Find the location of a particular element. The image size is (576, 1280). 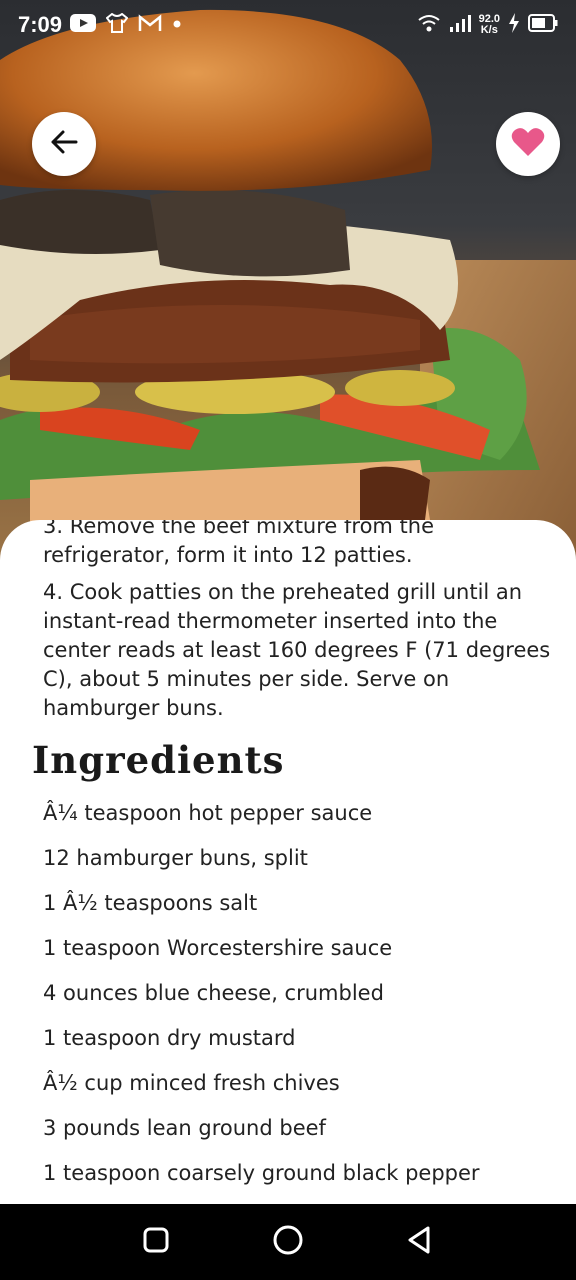

back-button is located at coordinates (64, 144).